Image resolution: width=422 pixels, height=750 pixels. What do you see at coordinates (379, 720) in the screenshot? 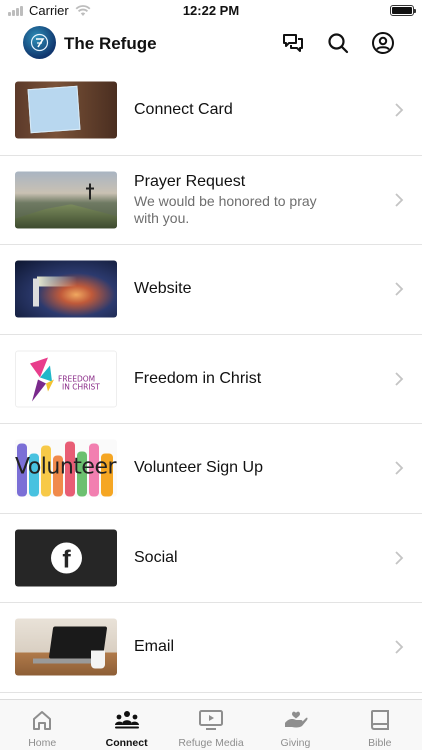
I see `bible-icon` at bounding box center [379, 720].